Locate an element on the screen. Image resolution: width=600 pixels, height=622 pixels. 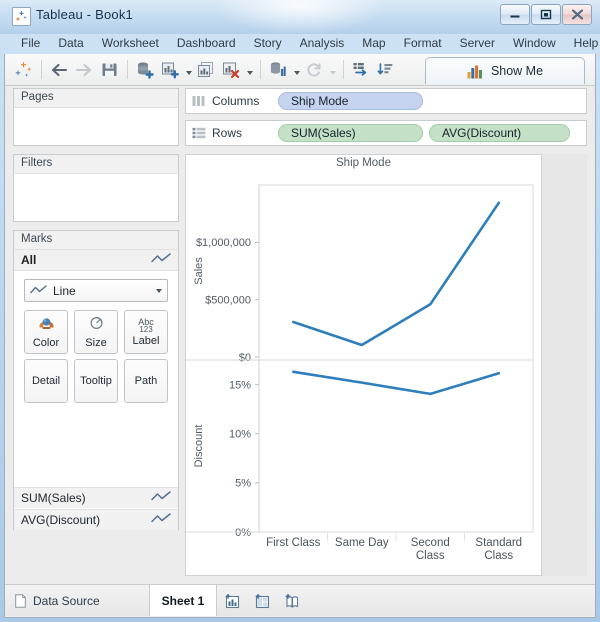
marks-measure-row-discount: AVG(Discount) is located at coordinates (96, 519).